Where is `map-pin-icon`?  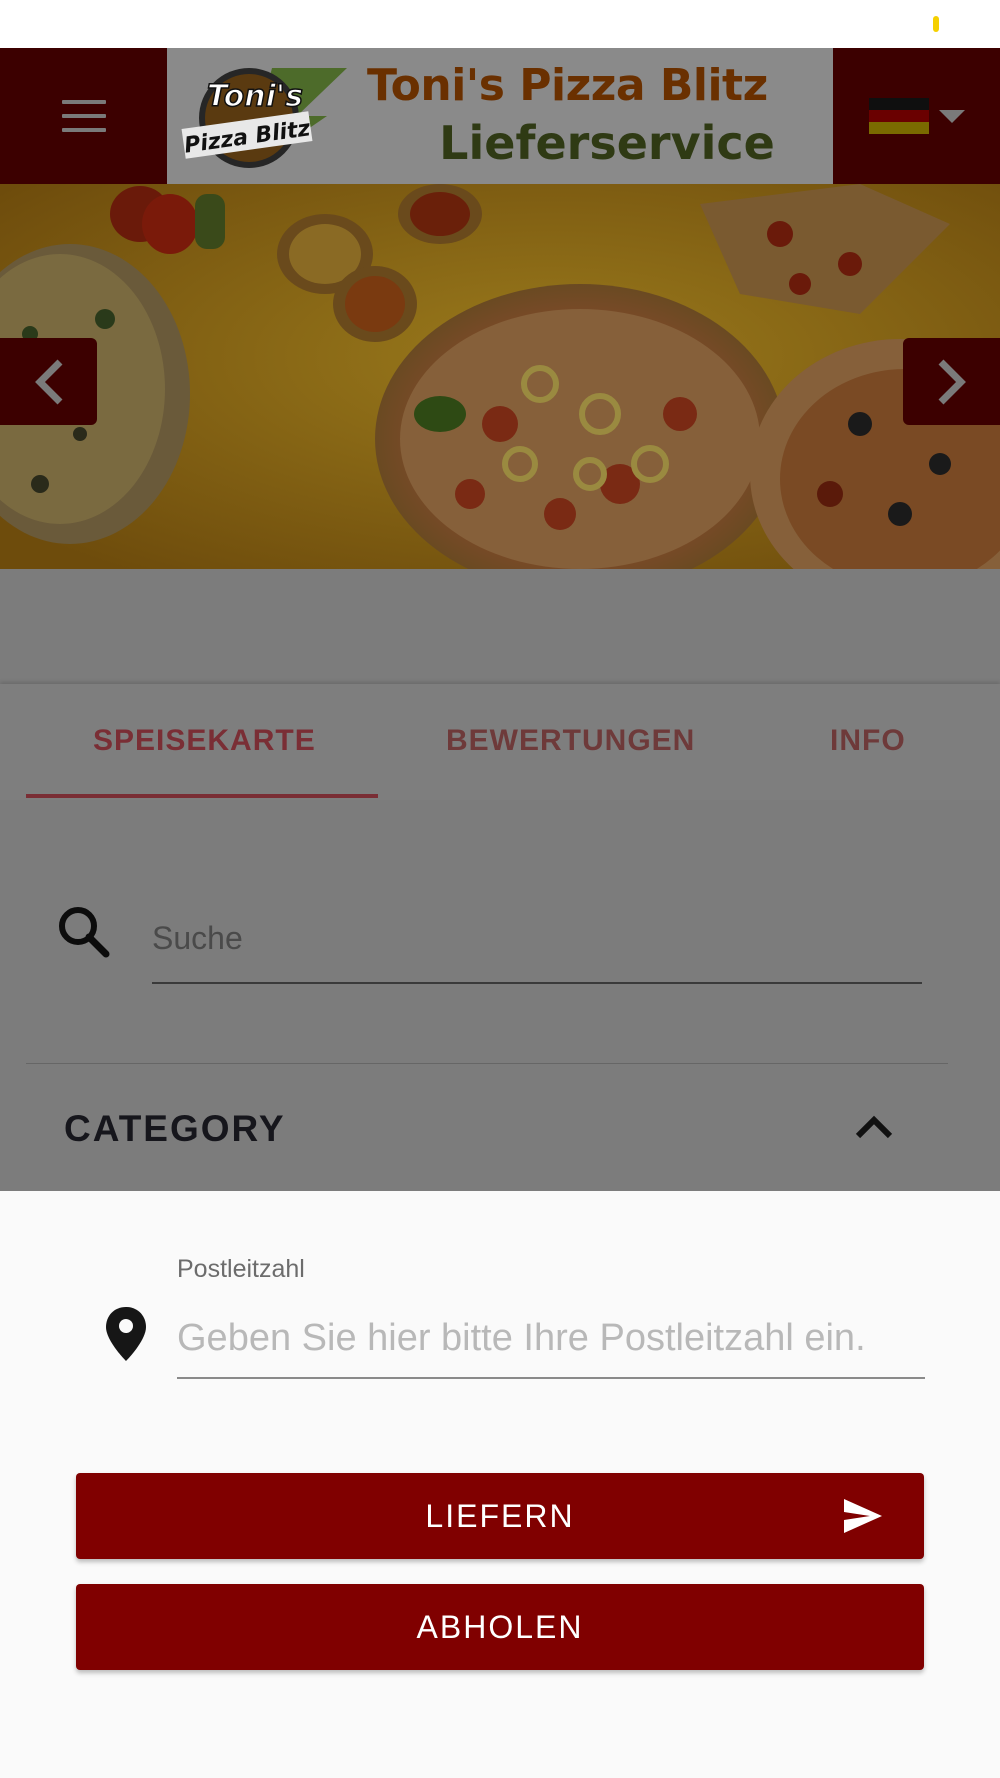 map-pin-icon is located at coordinates (126, 1334).